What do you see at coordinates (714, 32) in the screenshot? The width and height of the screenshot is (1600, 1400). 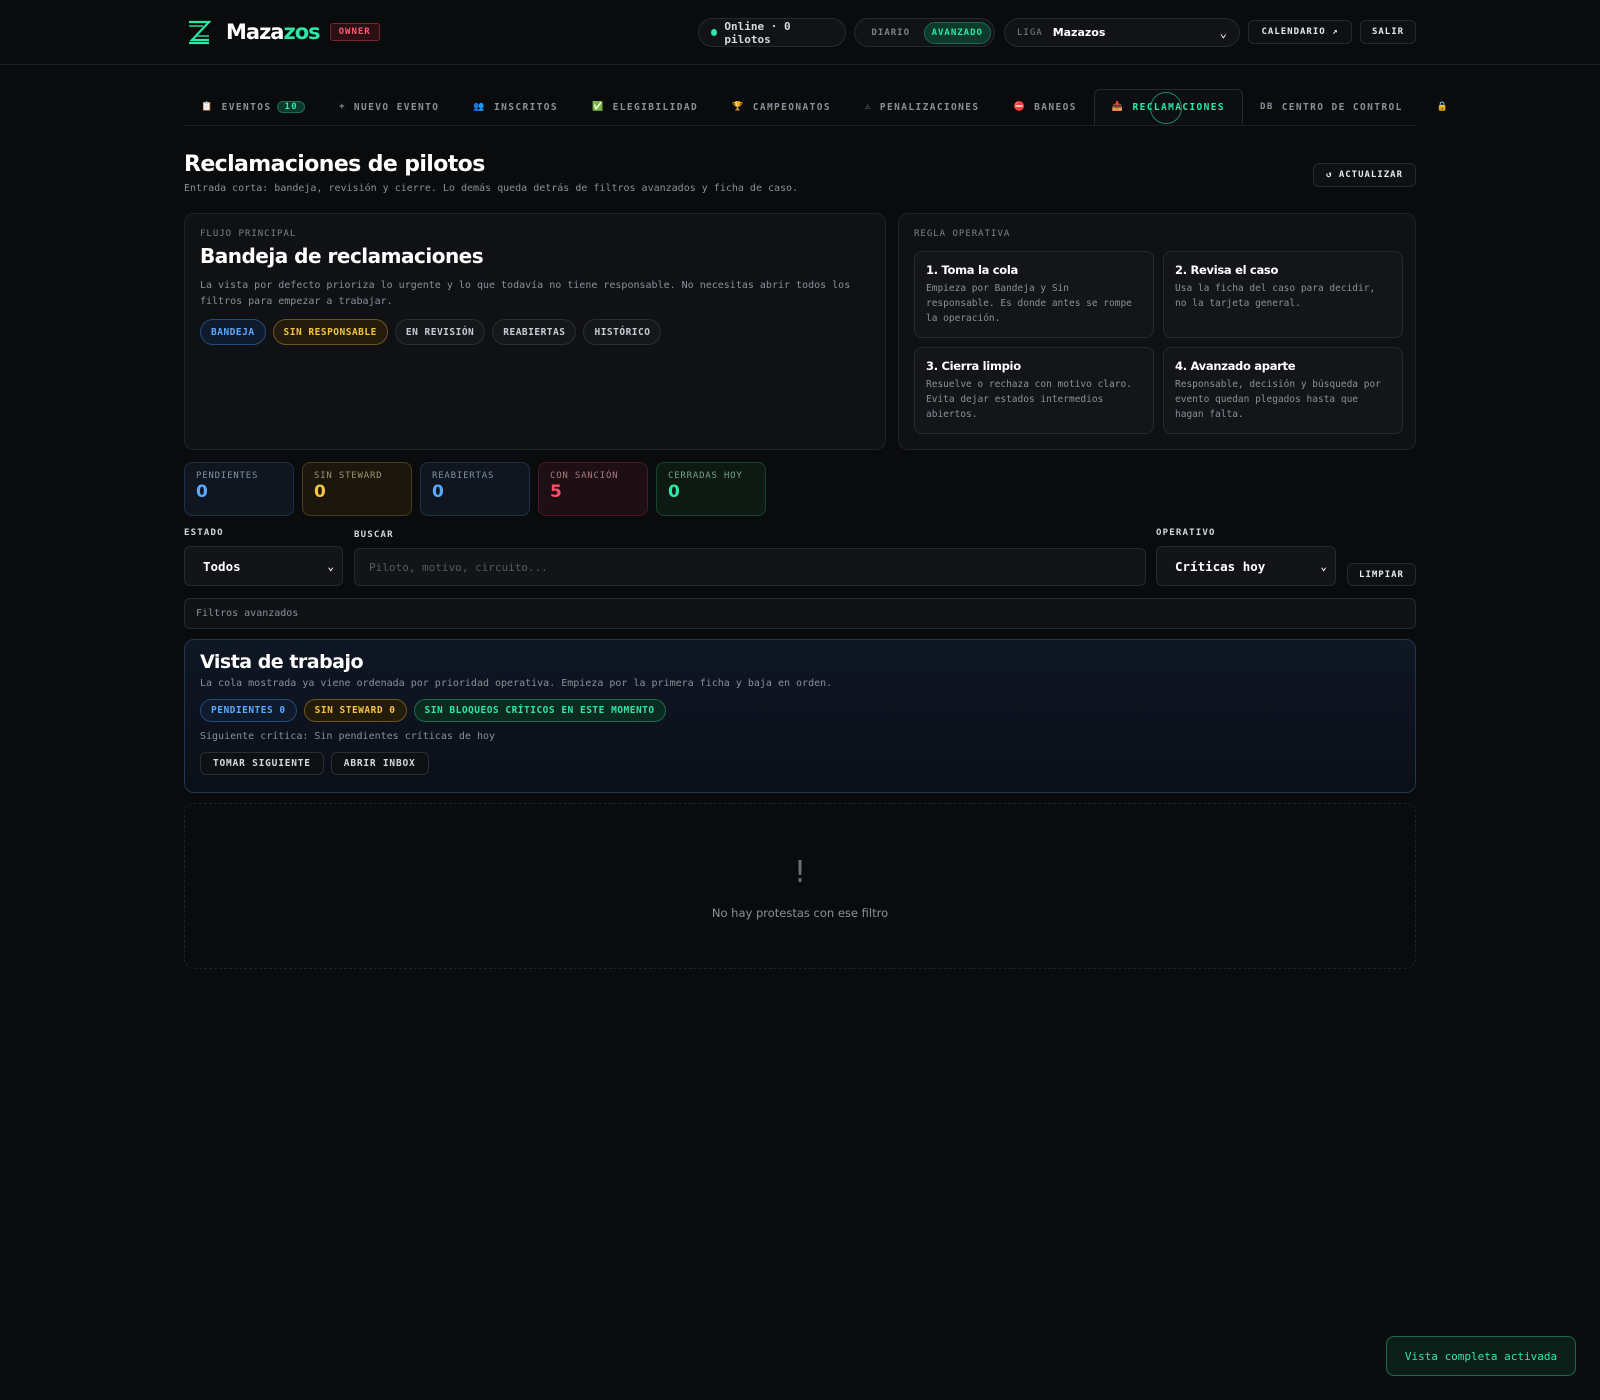 I see `online-dot-icon` at bounding box center [714, 32].